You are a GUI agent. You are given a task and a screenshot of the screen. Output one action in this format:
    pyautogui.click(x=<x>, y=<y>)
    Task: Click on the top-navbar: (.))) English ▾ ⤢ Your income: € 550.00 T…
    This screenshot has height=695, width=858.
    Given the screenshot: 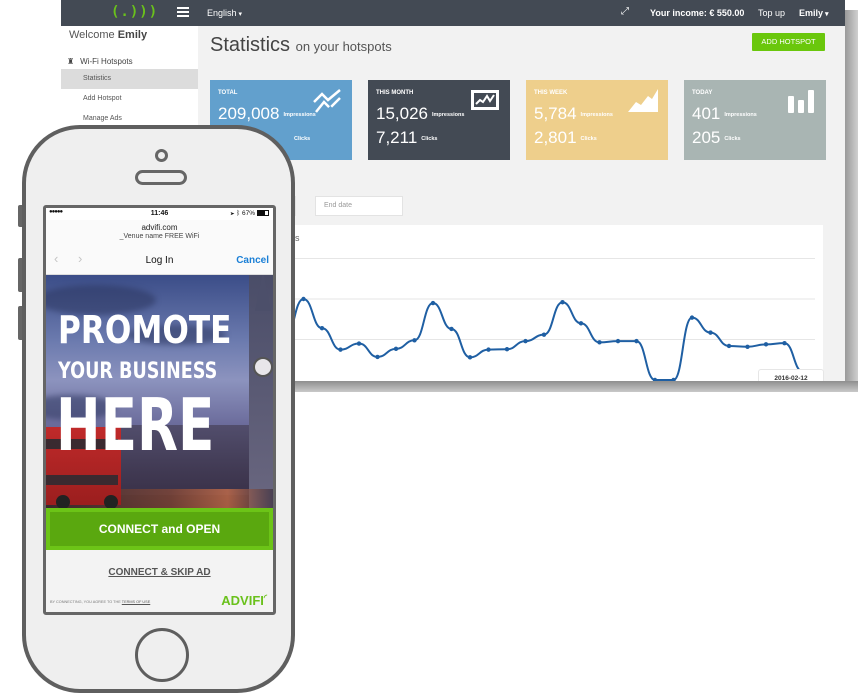 What is the action you would take?
    pyautogui.click(x=453, y=13)
    